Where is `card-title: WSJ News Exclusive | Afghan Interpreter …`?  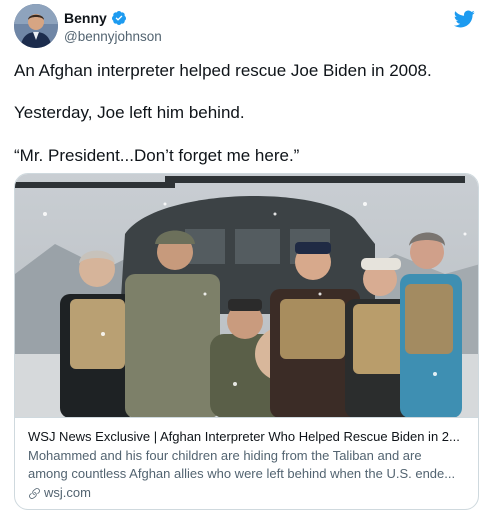
card-title: WSJ News Exclusive | Afghan Interpreter … is located at coordinates (247, 437).